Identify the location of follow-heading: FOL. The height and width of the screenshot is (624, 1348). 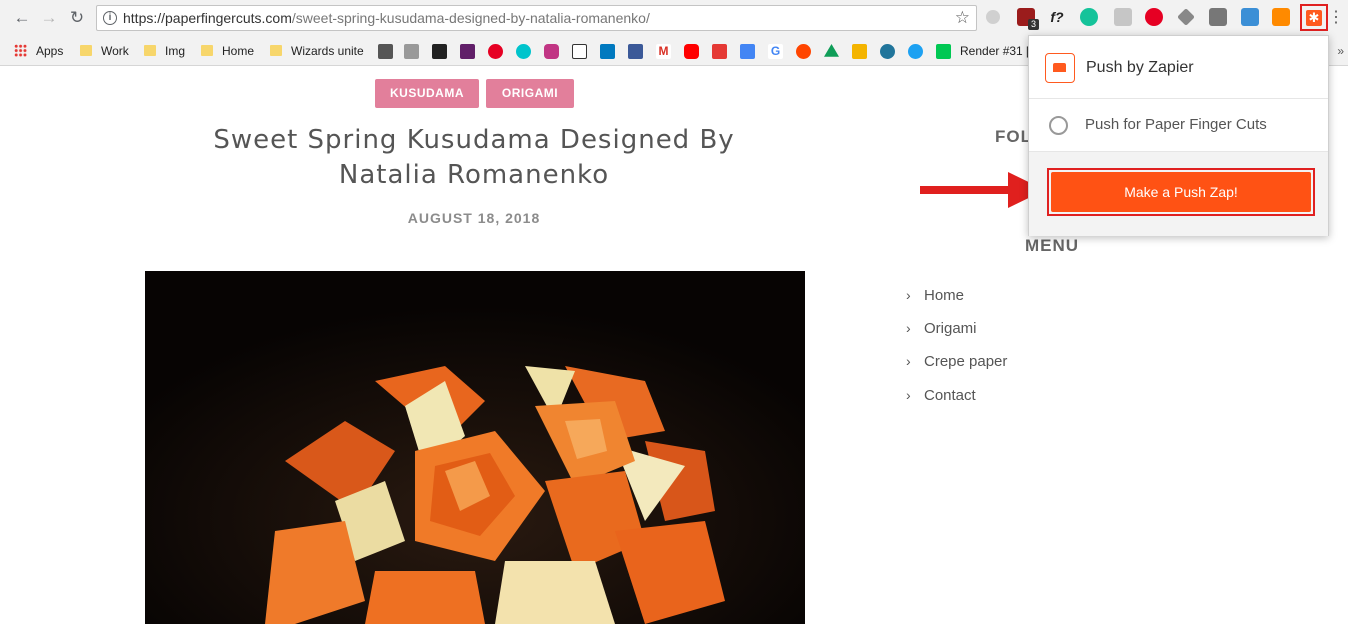
(1013, 136).